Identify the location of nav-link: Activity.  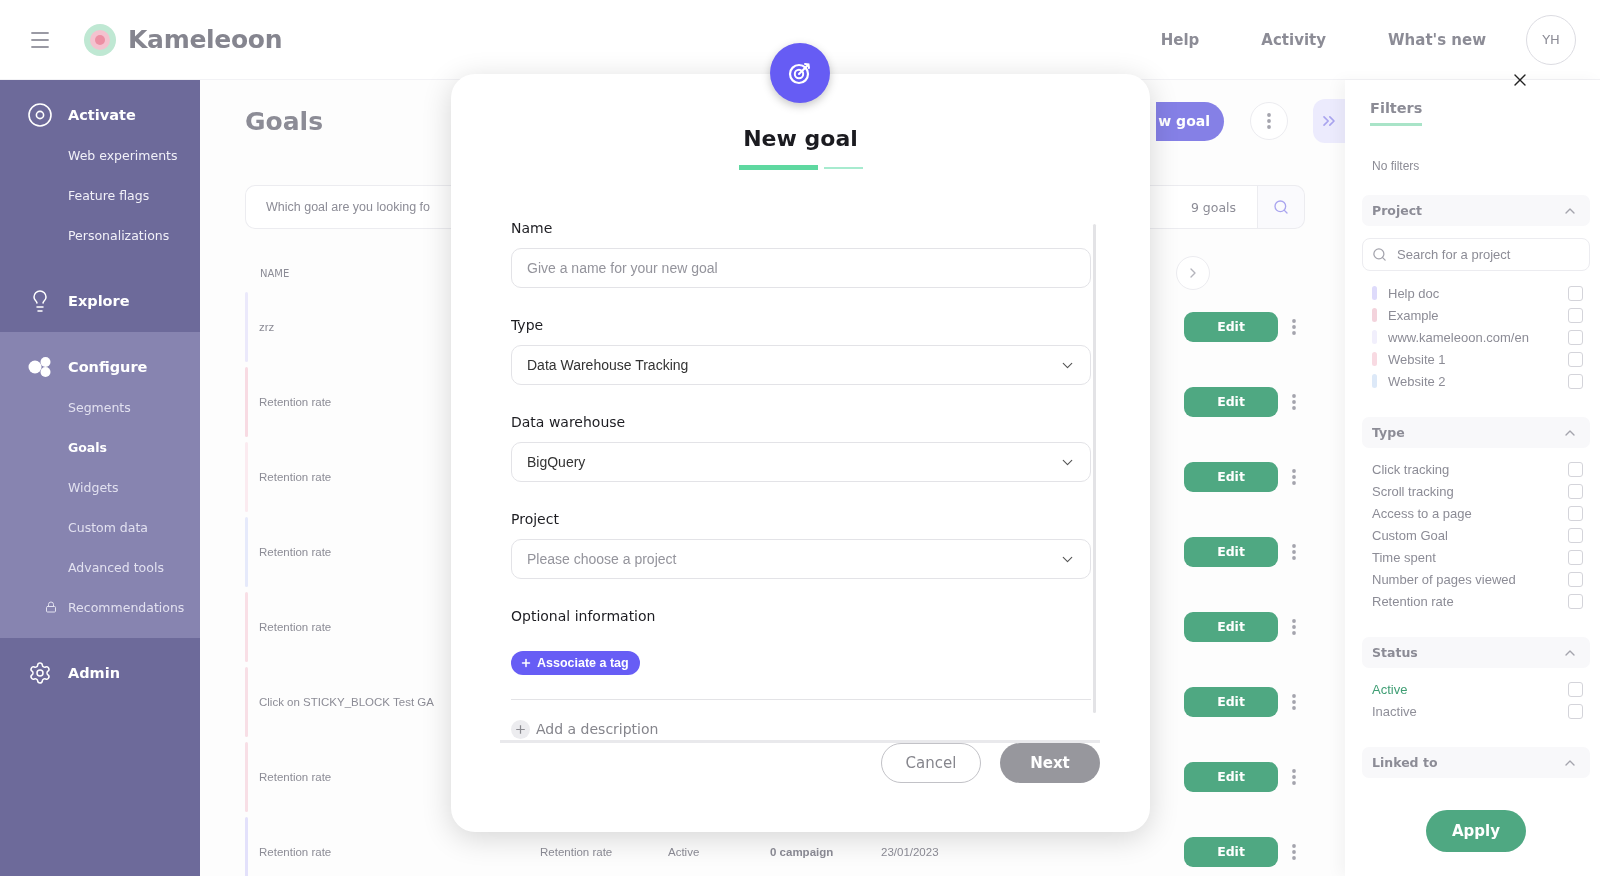
(1294, 39).